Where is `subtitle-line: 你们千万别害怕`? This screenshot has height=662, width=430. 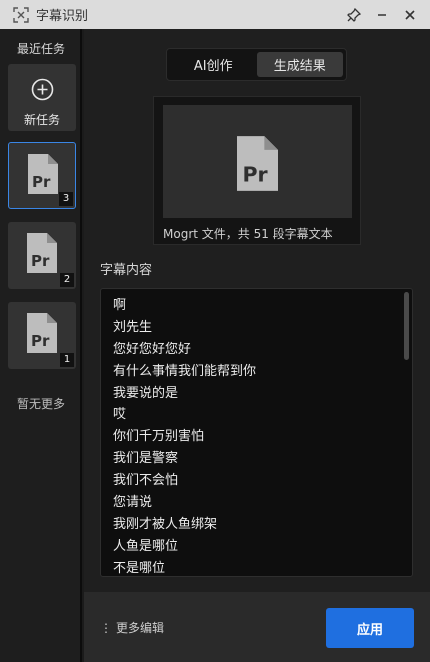 subtitle-line: 你们千万别害怕 is located at coordinates (159, 437).